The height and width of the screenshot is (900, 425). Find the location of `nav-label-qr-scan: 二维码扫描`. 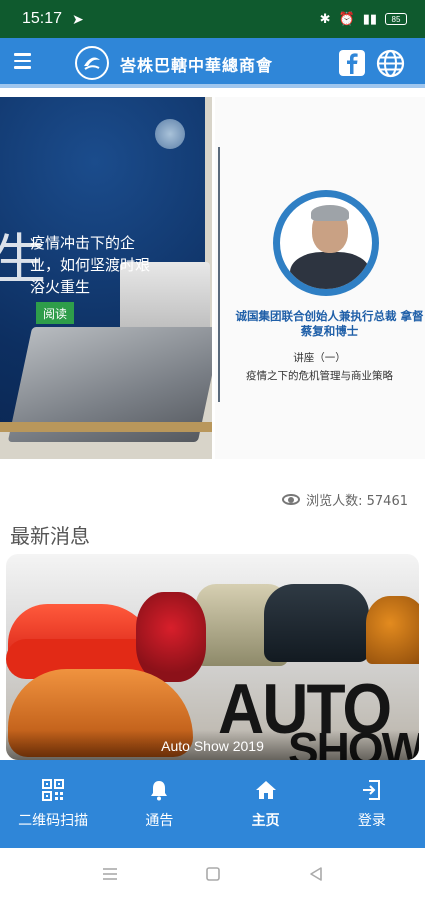

nav-label-qr-scan: 二维码扫描 is located at coordinates (53, 821).